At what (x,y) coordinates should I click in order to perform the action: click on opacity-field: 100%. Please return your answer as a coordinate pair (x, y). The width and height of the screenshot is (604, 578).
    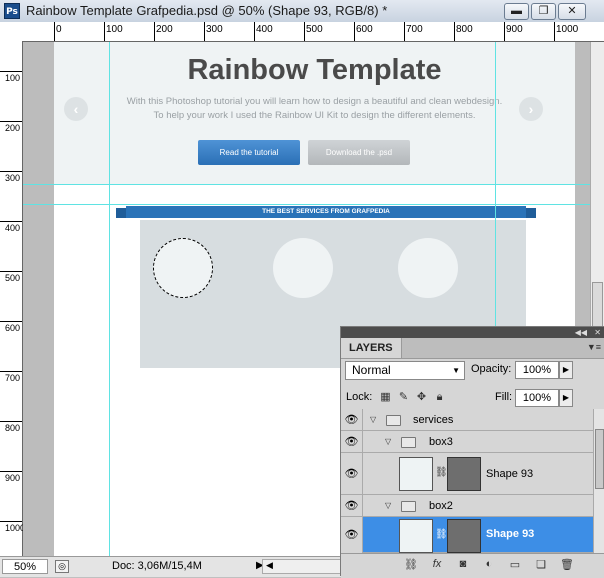
    Looking at the image, I should click on (537, 370).